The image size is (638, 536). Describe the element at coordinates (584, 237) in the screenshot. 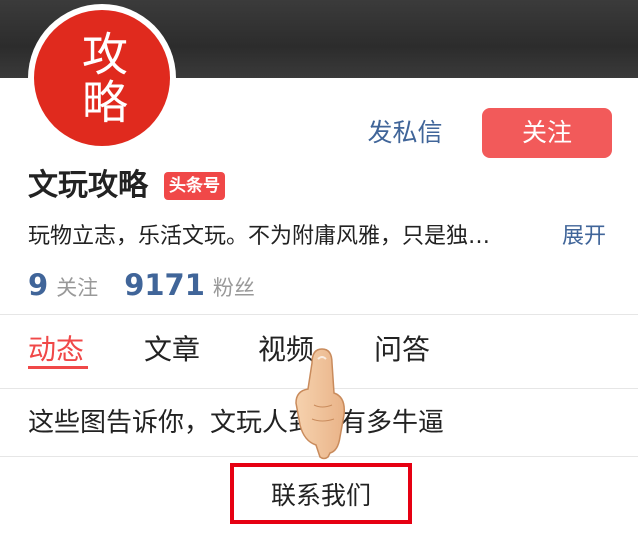

I see `expand-bio-link: 展开` at that location.